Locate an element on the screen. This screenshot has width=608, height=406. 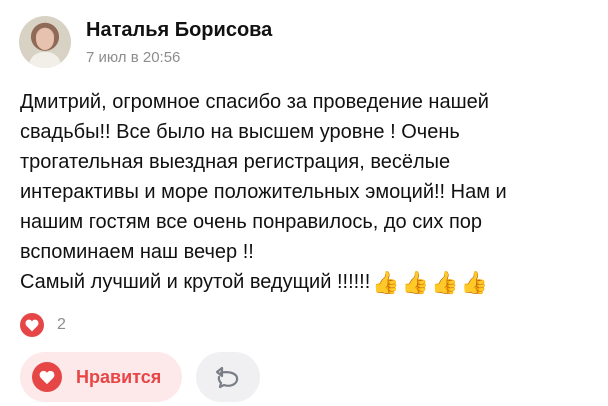
repost-button is located at coordinates (228, 377).